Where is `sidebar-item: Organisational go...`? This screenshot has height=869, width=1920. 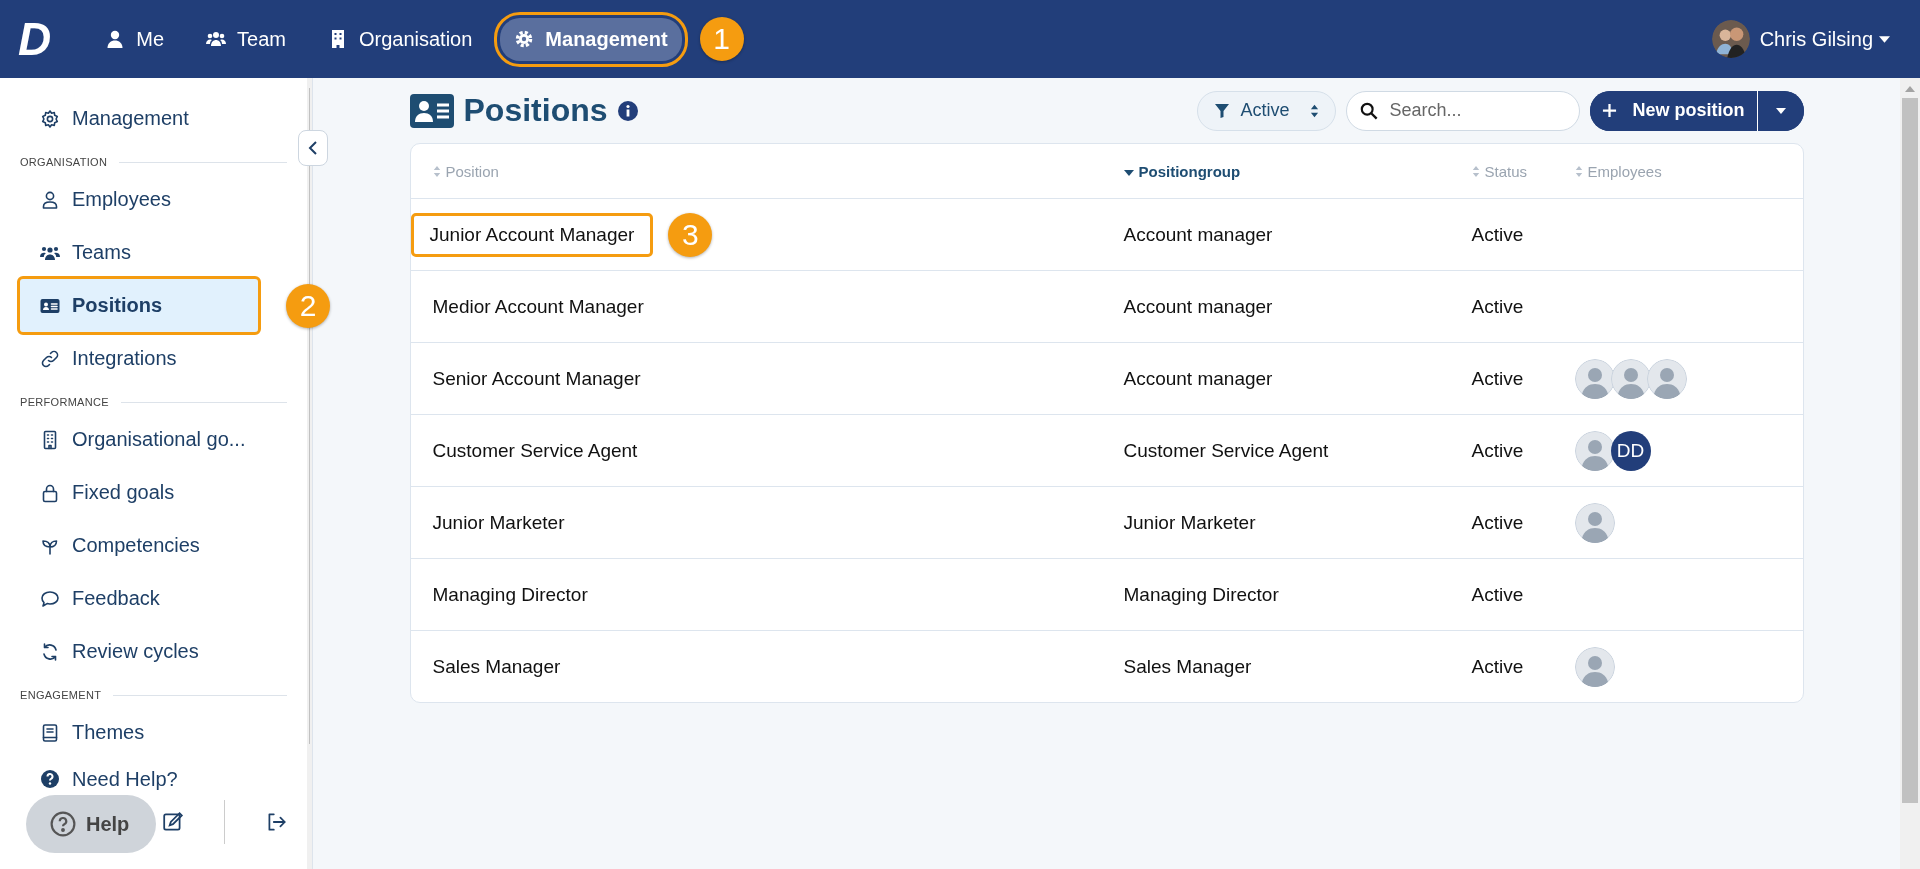
sidebar-item: Organisational go... is located at coordinates (139, 439).